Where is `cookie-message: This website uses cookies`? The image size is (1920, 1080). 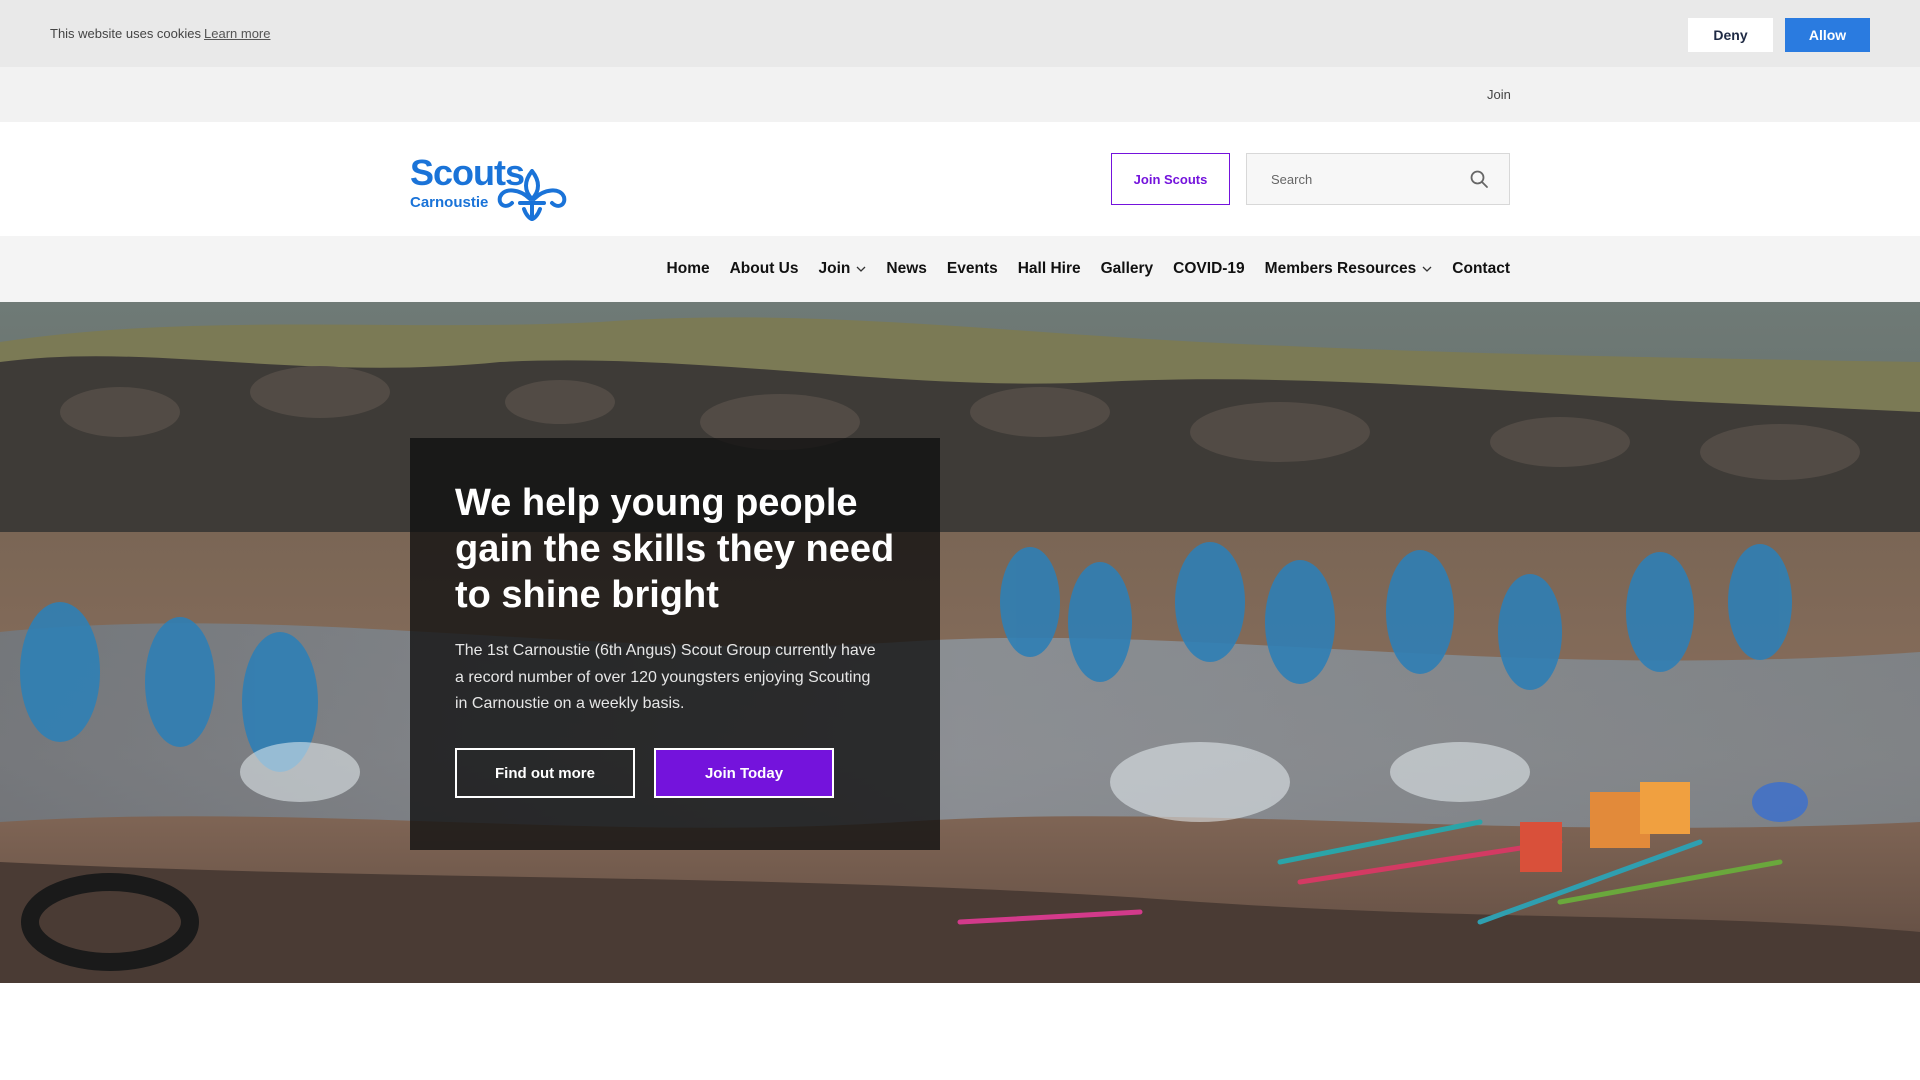 cookie-message: This website uses cookies is located at coordinates (126, 33).